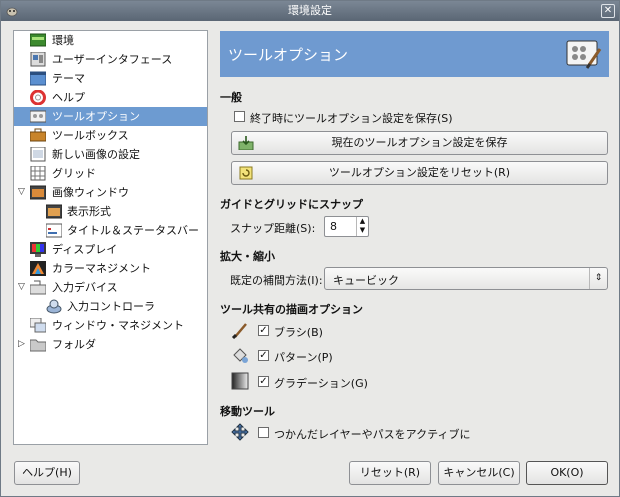  I want to click on paint-options-heading: ツール共有の描画オプション, so click(291, 309).